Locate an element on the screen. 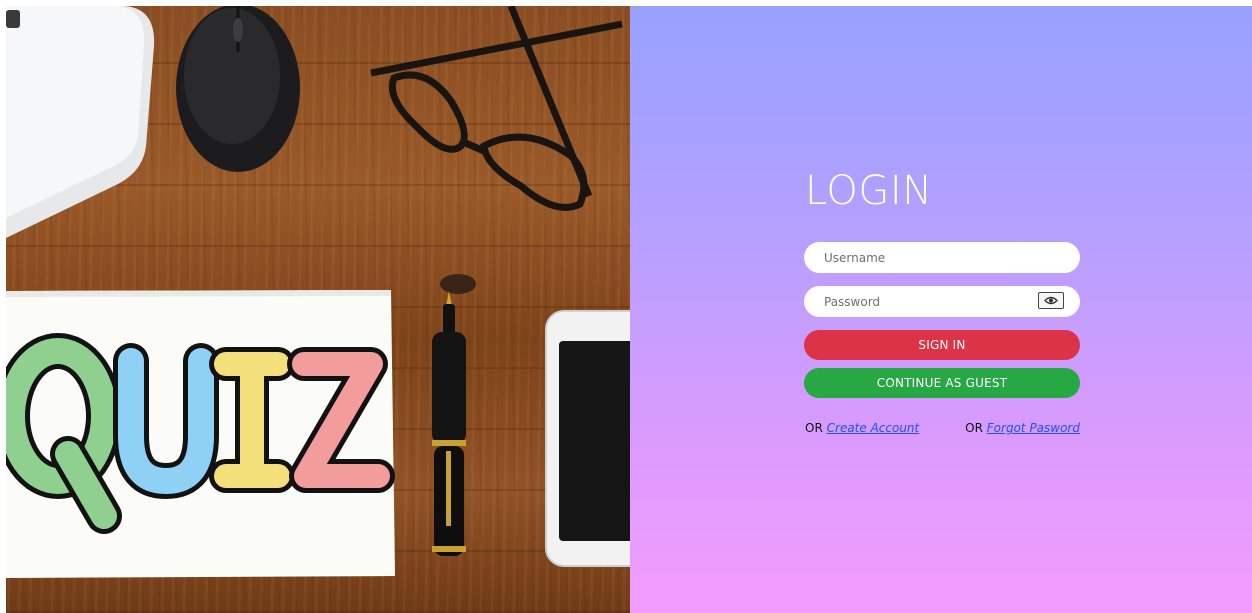 The height and width of the screenshot is (613, 1252). username-input is located at coordinates (914, 257).